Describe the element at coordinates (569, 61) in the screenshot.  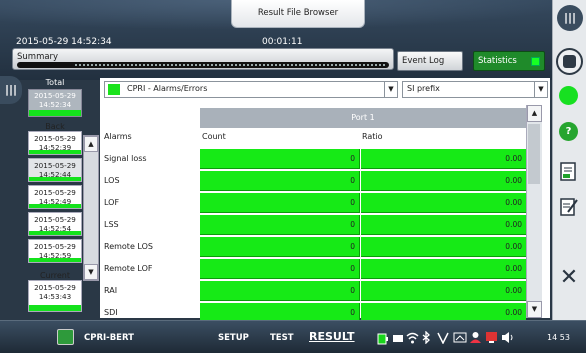
I see `record-stop-icon` at that location.